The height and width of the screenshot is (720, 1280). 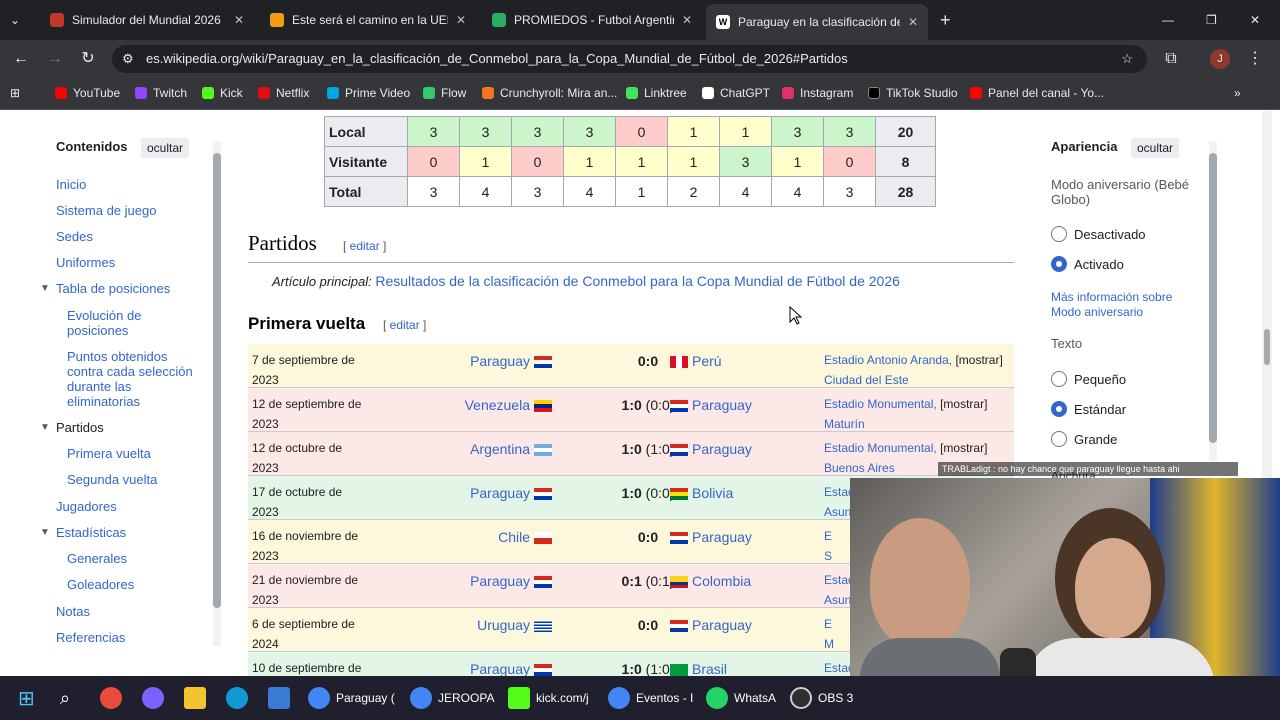 I want to click on bookmark-instagram: Instagram, so click(x=817, y=93).